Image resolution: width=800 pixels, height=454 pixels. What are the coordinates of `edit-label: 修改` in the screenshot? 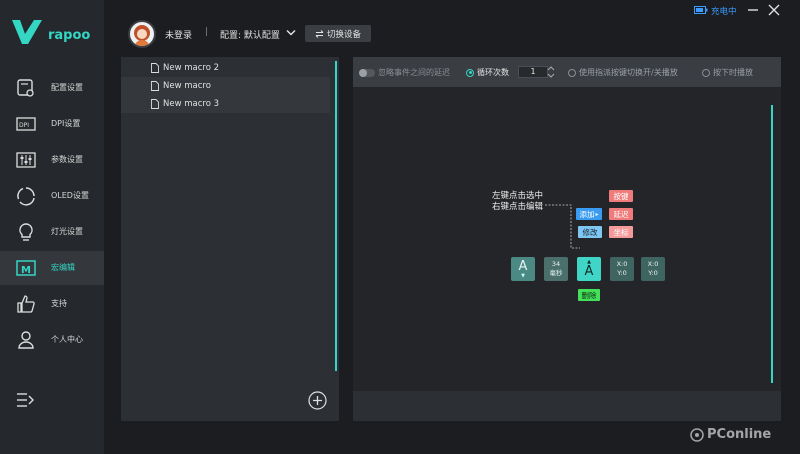 It's located at (590, 232).